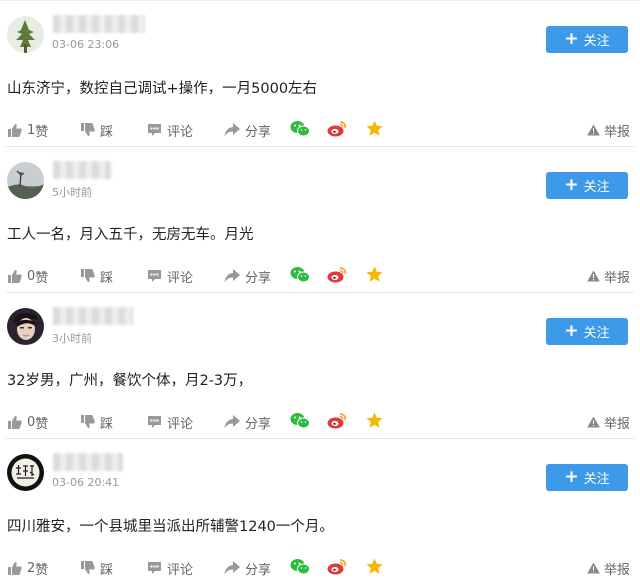 The height and width of the screenshot is (586, 640). I want to click on comment-text: 山东济宁，数控自己调试+操作，一月5000左右, so click(162, 89).